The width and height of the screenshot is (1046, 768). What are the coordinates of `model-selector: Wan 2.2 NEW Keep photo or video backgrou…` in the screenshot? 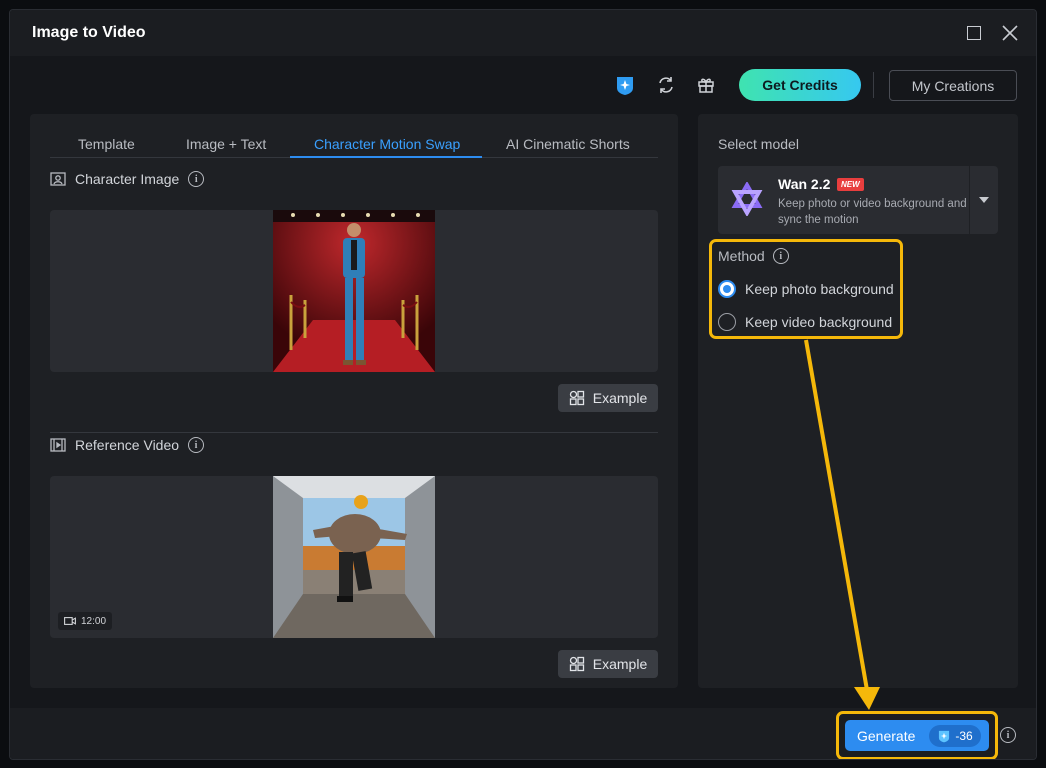 It's located at (858, 200).